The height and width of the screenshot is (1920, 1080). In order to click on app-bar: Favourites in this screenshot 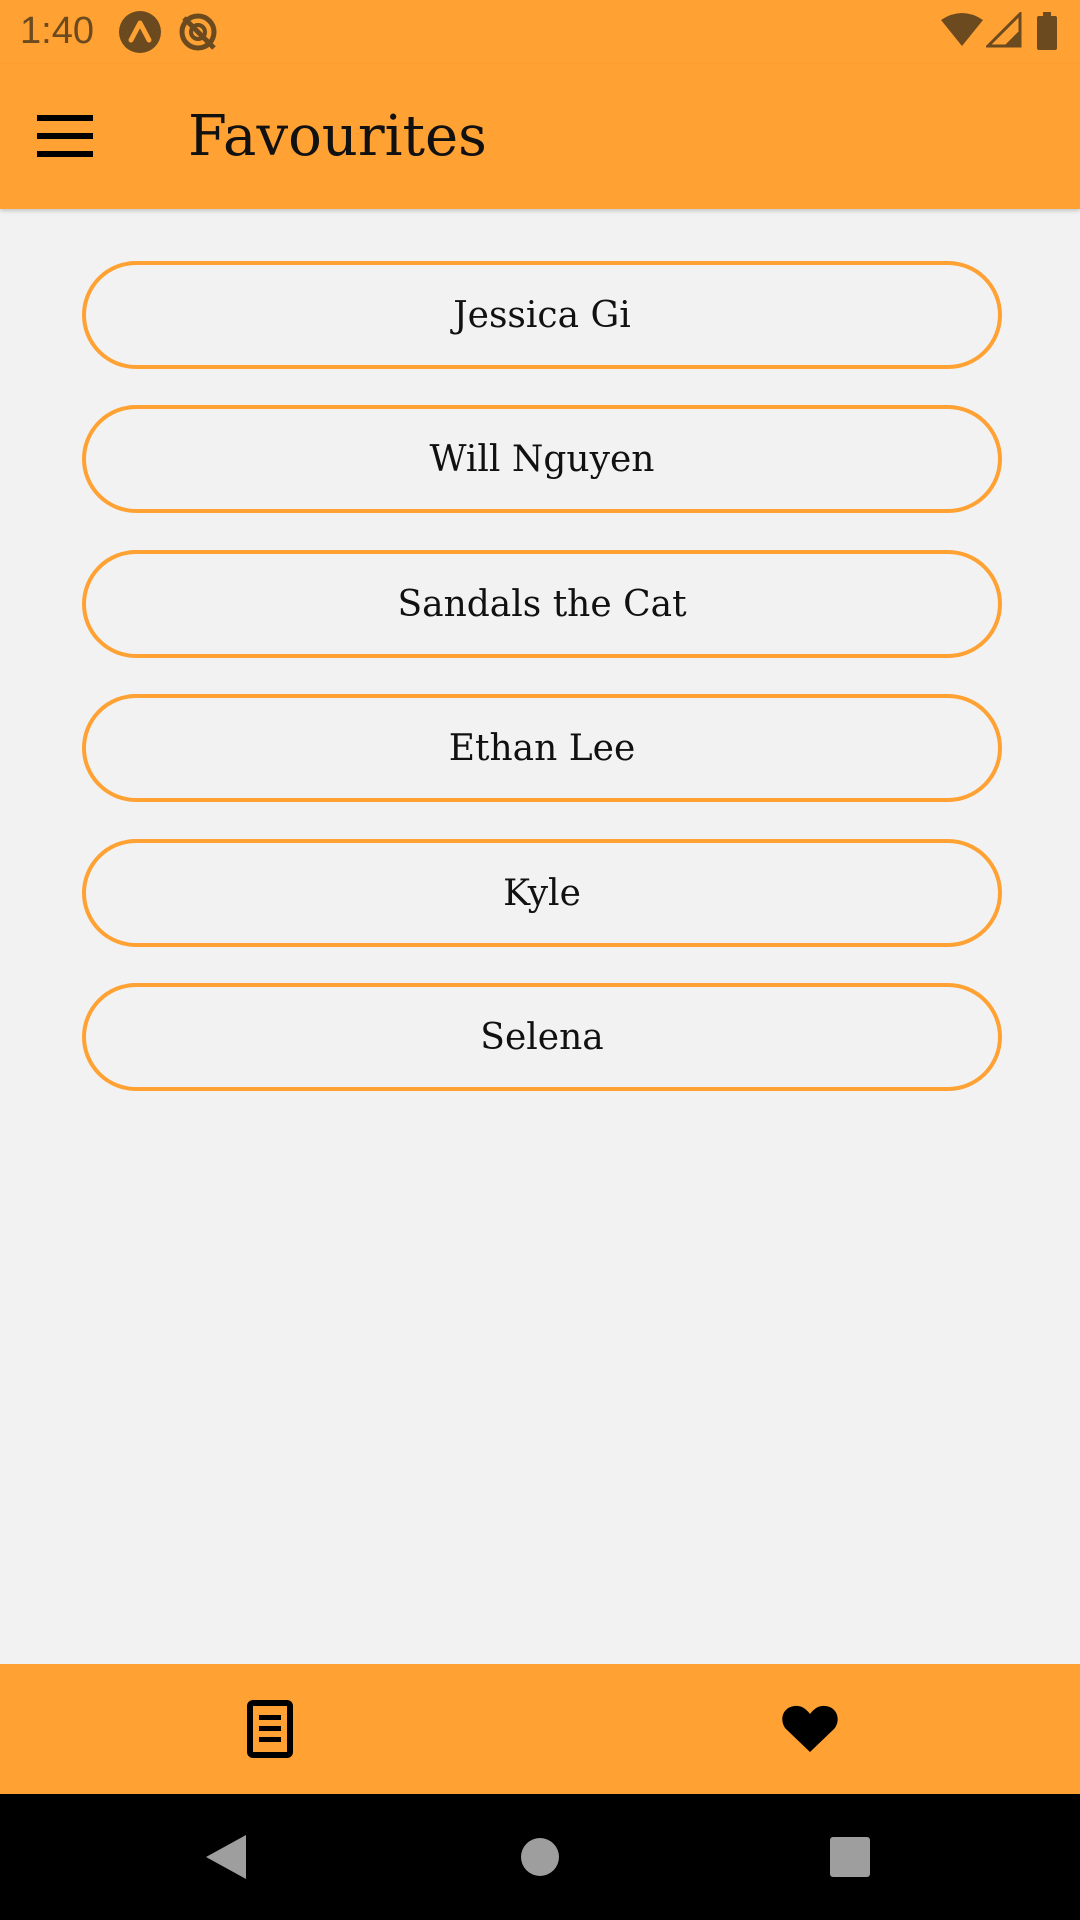, I will do `click(540, 136)`.